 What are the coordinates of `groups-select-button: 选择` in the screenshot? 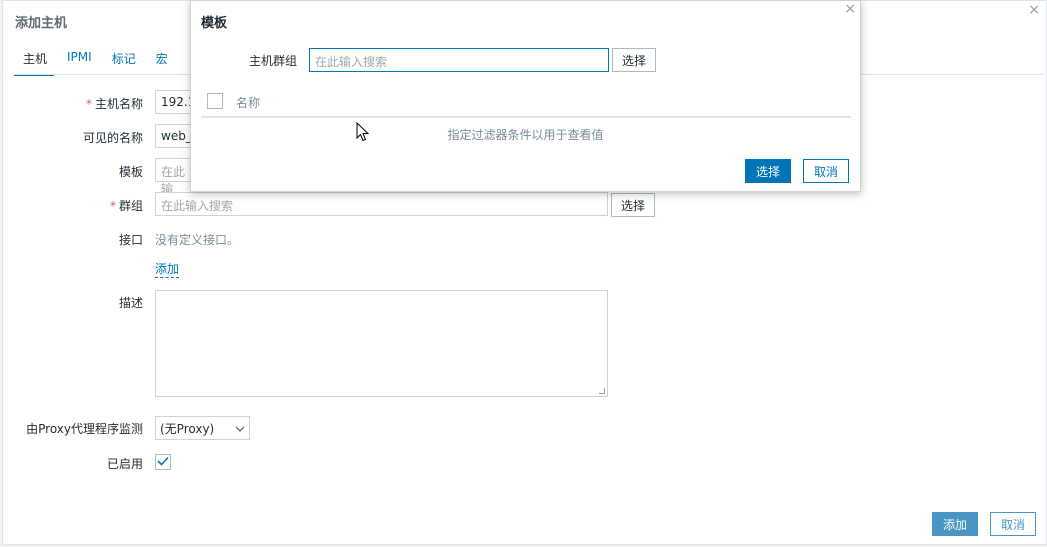 It's located at (633, 205).